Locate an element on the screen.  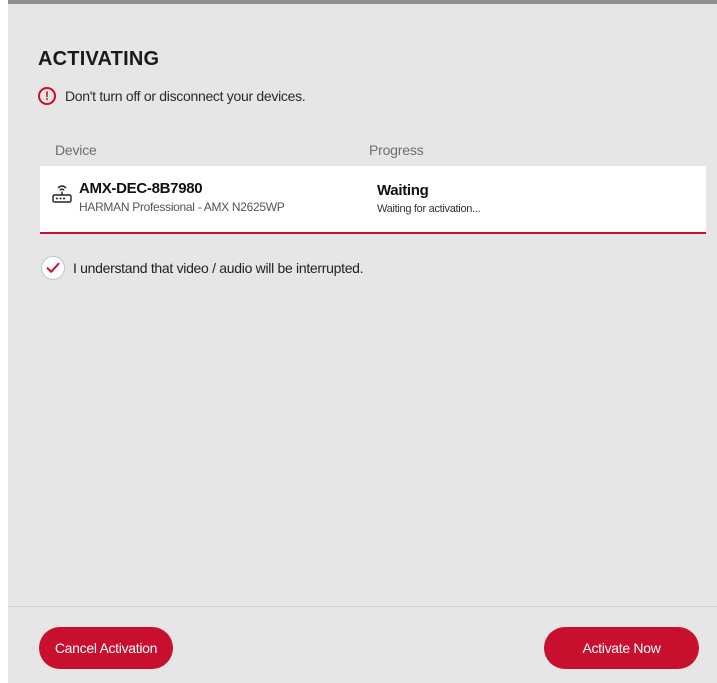
check-glyph is located at coordinates (53, 267).